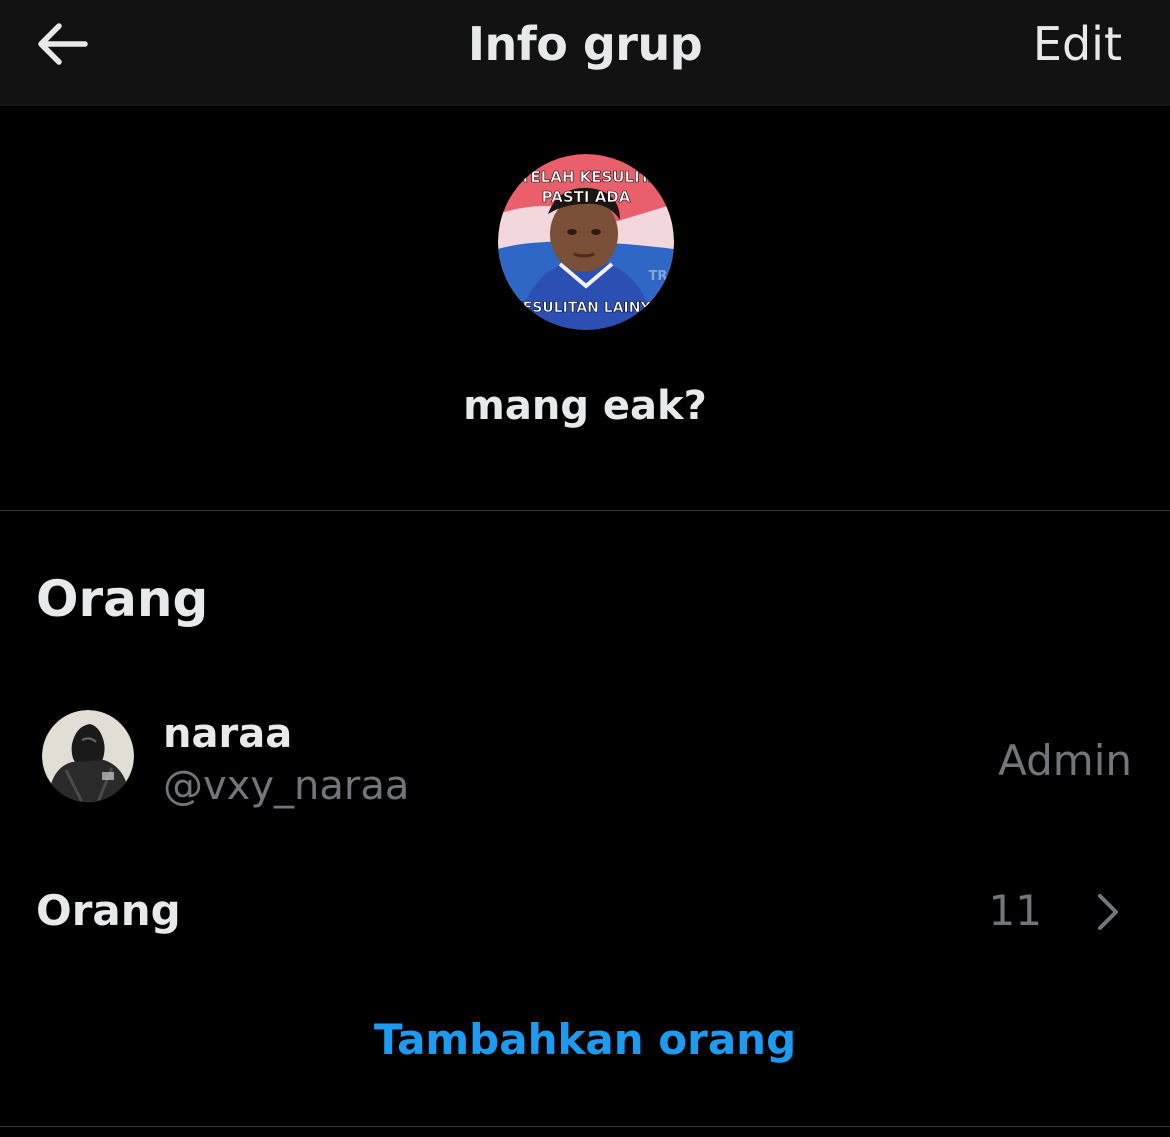  I want to click on avatar-caption-top-1: SETELAH KESULITAN, so click(586, 177).